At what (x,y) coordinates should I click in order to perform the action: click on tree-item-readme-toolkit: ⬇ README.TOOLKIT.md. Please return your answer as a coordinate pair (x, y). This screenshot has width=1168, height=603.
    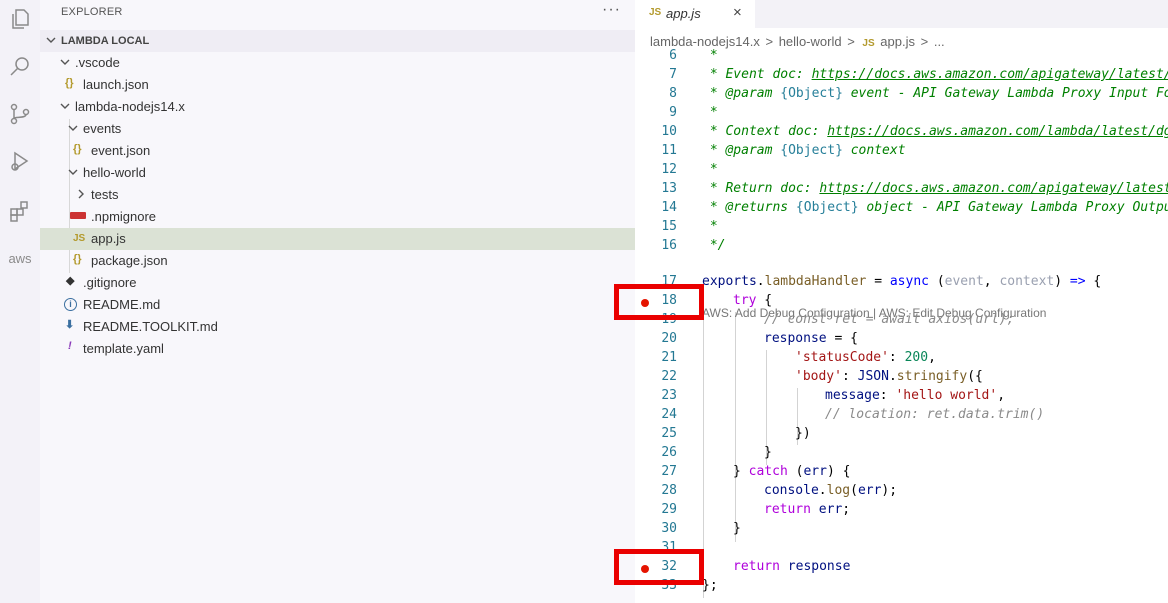
    Looking at the image, I should click on (337, 327).